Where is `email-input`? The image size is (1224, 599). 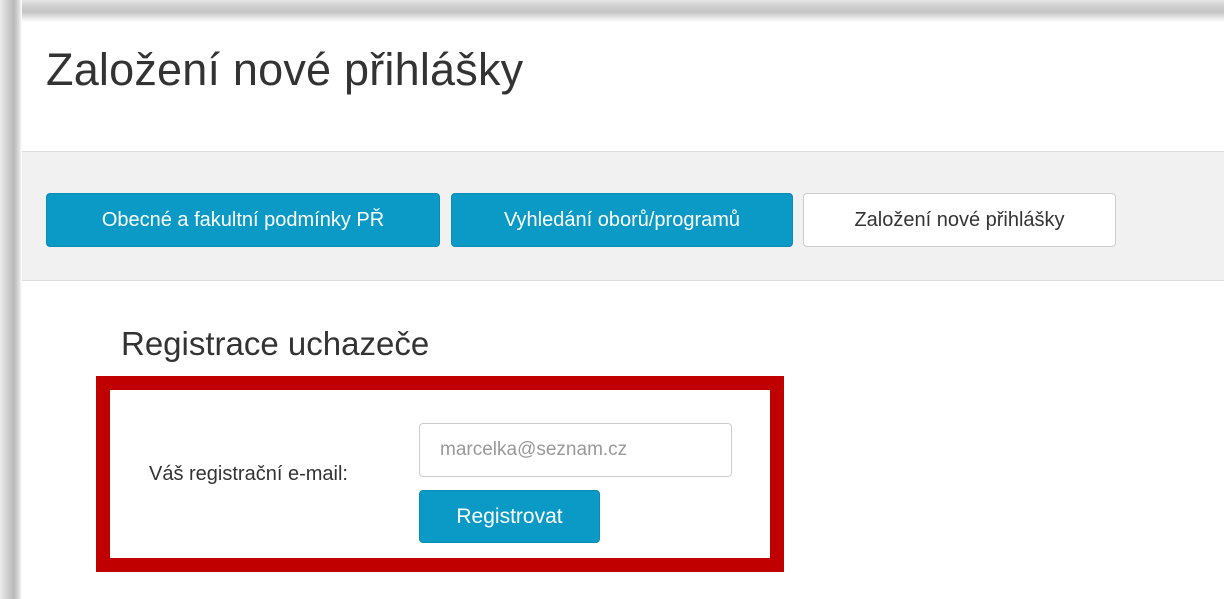 email-input is located at coordinates (575, 450).